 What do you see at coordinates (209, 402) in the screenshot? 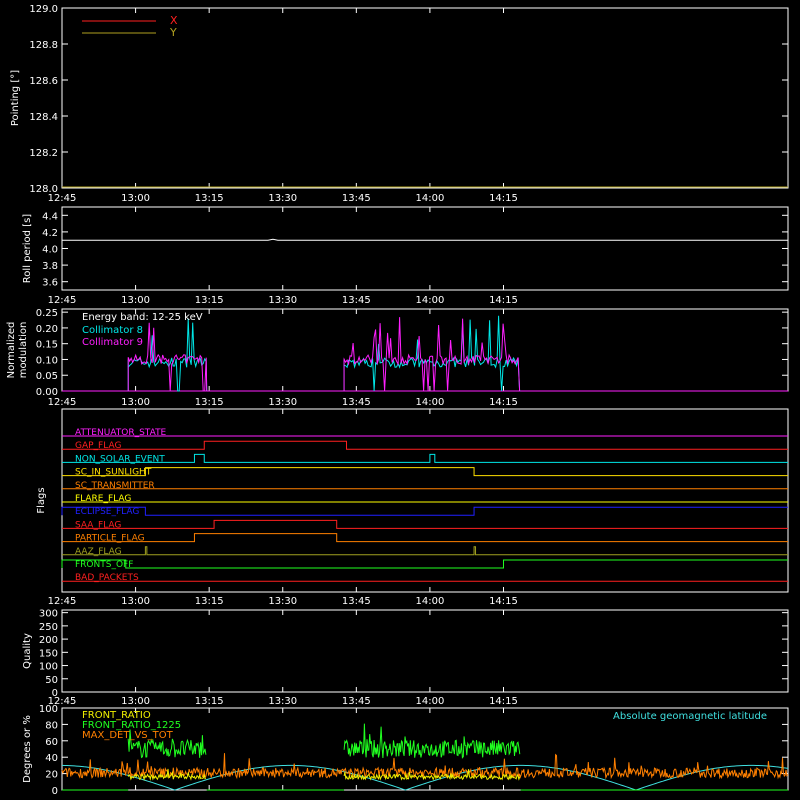
I see `modulation-time-label: 13:15` at bounding box center [209, 402].